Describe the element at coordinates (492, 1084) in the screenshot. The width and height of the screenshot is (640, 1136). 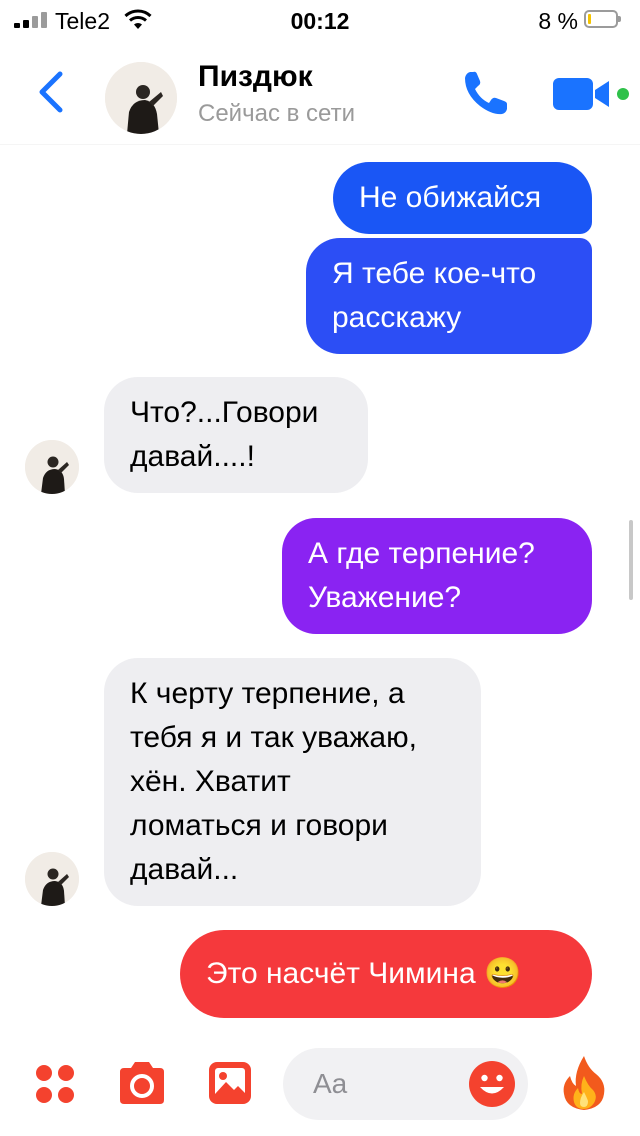
I see `emoji-icon` at that location.